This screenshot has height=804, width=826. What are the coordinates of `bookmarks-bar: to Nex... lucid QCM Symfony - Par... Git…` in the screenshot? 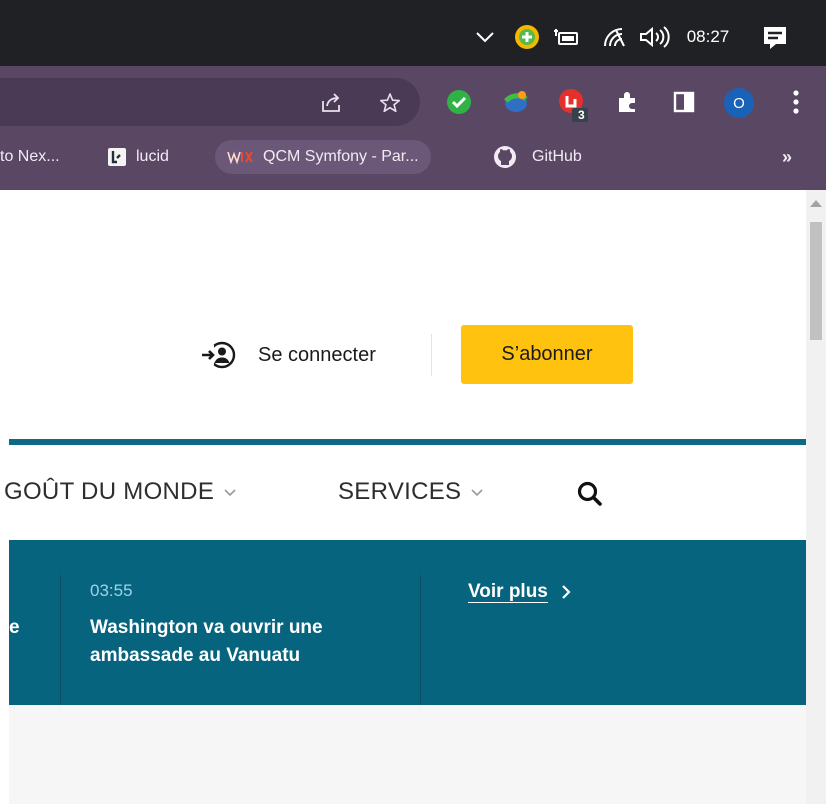 It's located at (413, 157).